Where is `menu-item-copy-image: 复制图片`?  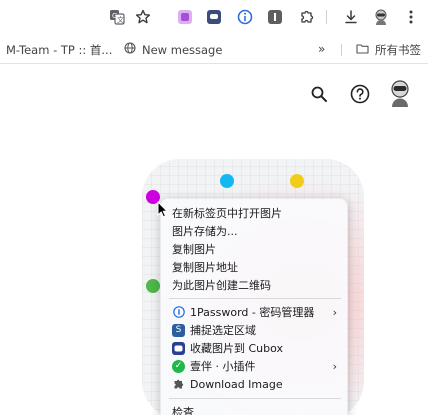 menu-item-copy-image: 复制图片 is located at coordinates (255, 249).